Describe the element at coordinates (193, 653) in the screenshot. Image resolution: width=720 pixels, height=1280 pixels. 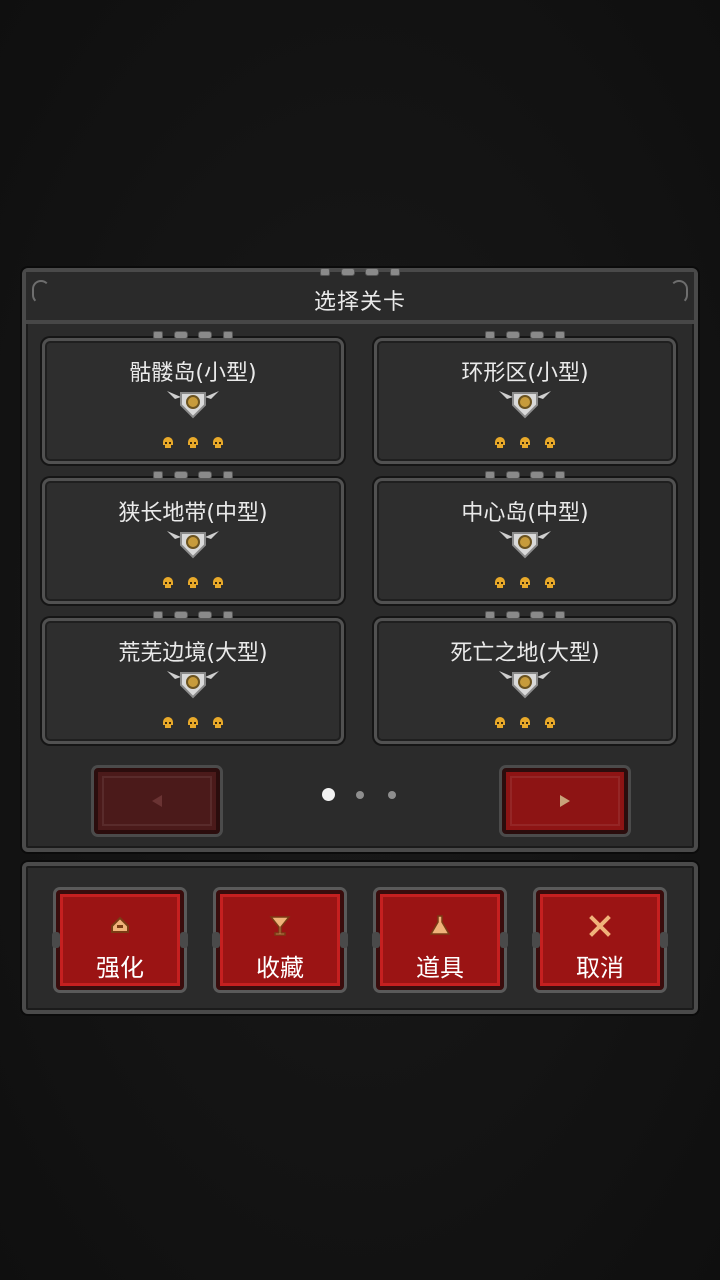
I see `level-name: 荒芜边境(大型)` at that location.